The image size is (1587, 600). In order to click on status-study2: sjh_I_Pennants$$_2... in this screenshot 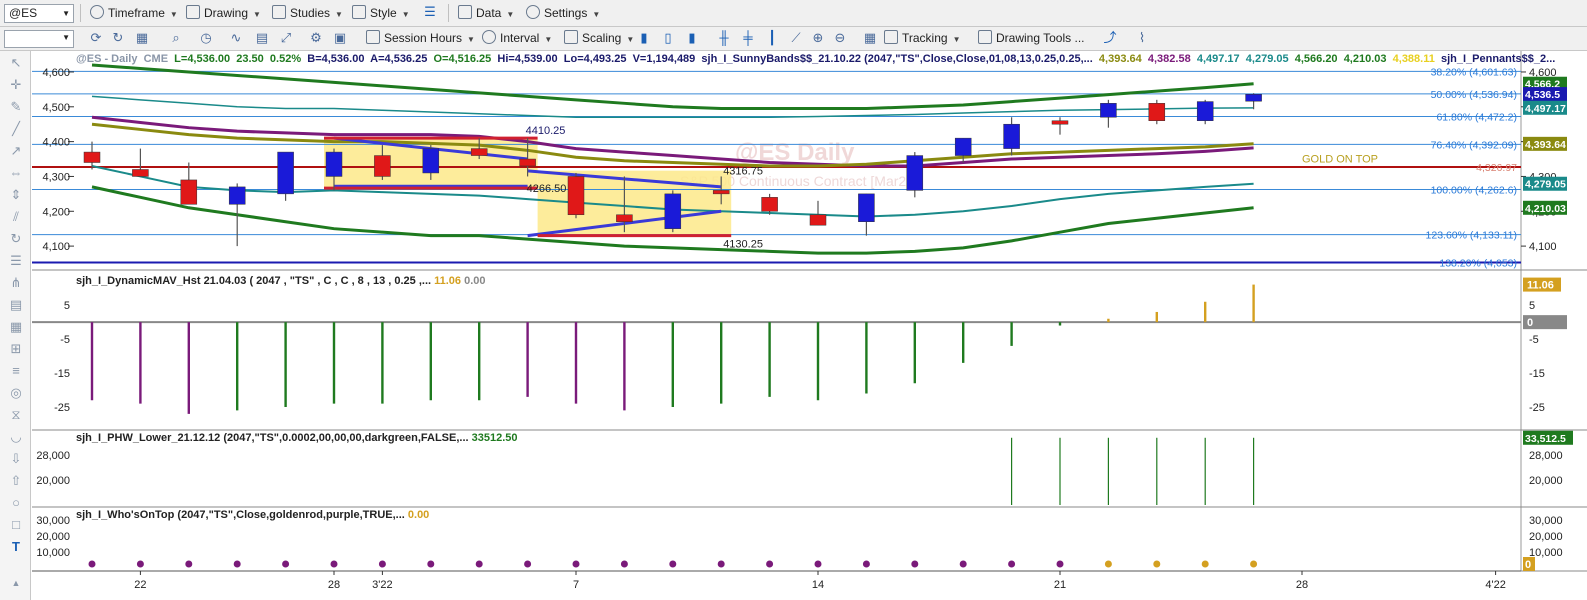, I will do `click(1498, 59)`.